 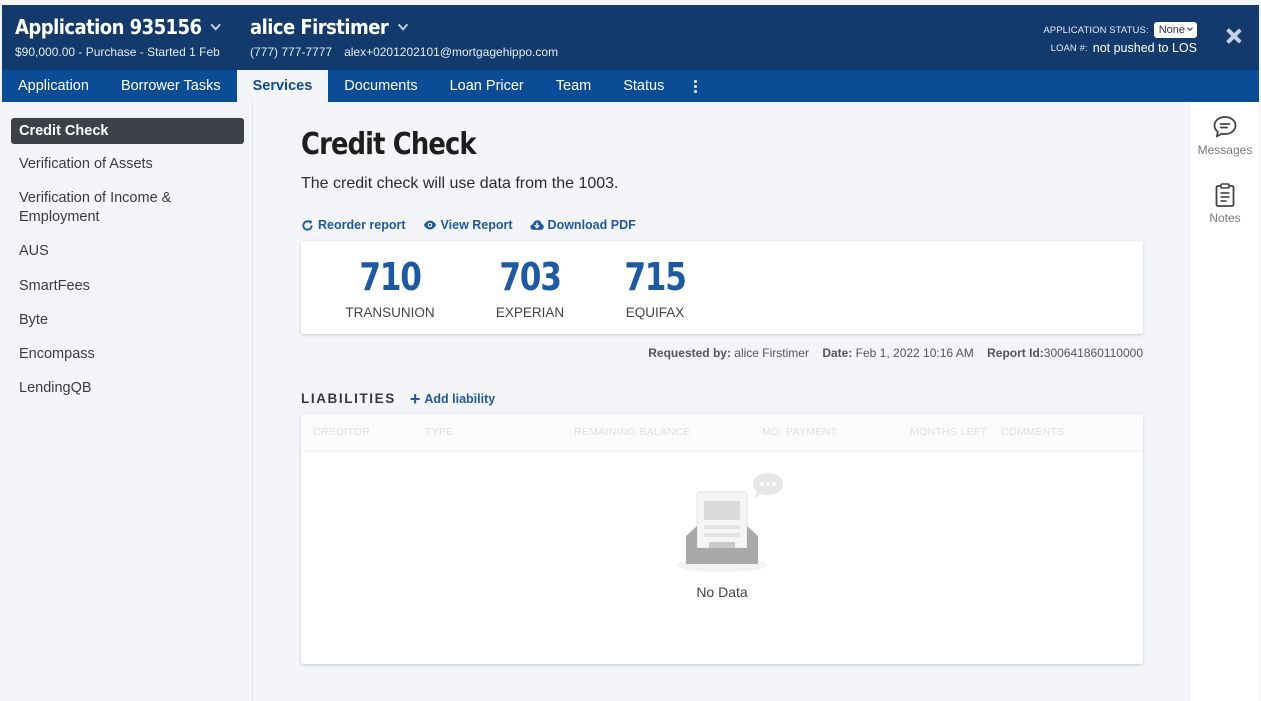 I want to click on reorder-report-link: Reorder report, so click(x=353, y=225).